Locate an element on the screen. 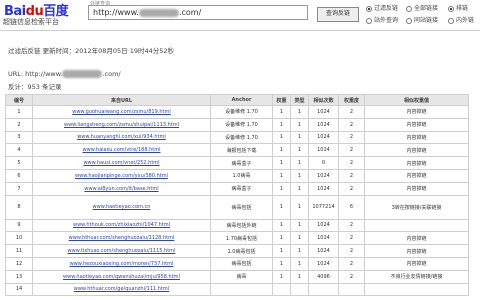 This screenshot has height=300, width=480. url-prefix: http://www. is located at coordinates (116, 12).